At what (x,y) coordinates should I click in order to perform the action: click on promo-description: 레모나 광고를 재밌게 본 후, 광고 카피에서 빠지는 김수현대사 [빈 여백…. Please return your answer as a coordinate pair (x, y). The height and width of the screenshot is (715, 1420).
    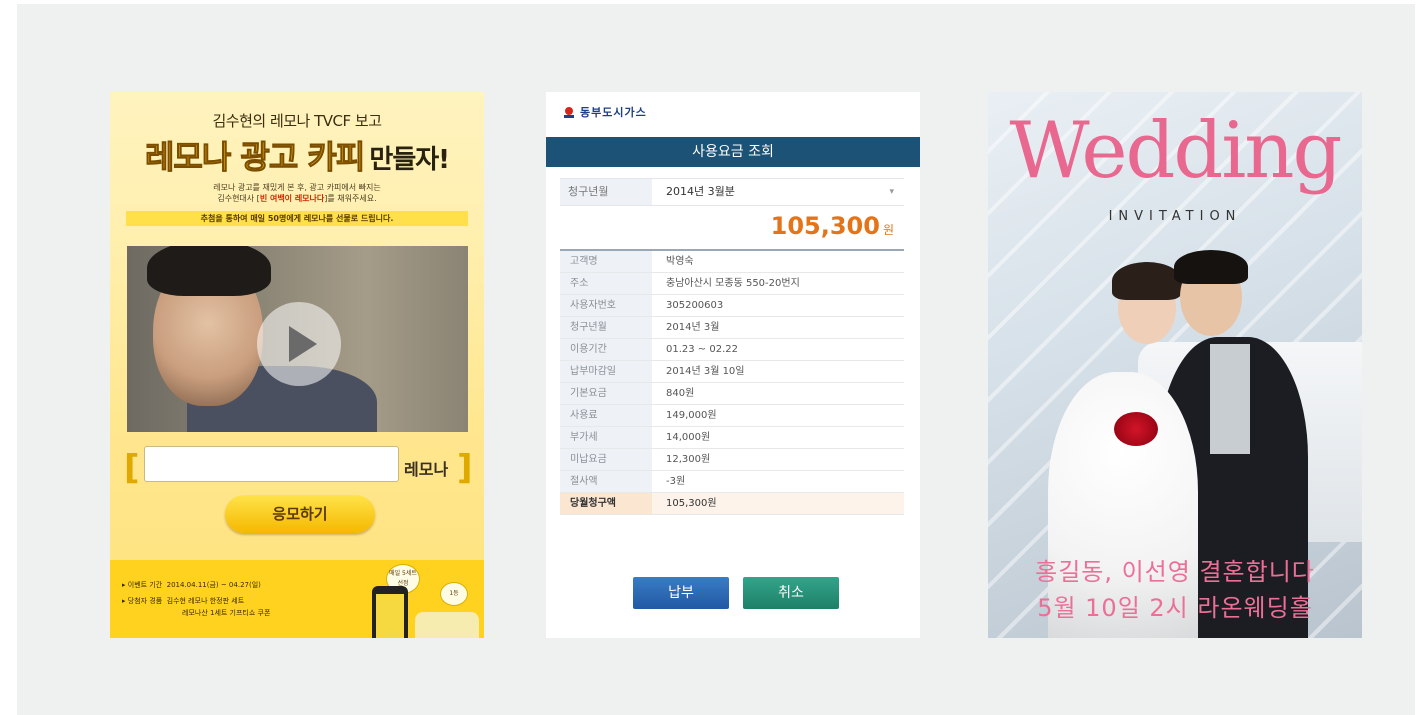
    Looking at the image, I should click on (297, 193).